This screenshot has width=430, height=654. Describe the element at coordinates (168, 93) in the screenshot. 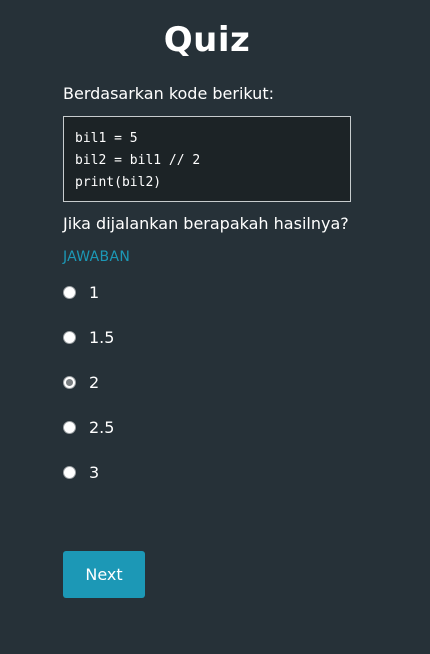

I see `intro-text: Berdasarkan kode berikut:` at that location.